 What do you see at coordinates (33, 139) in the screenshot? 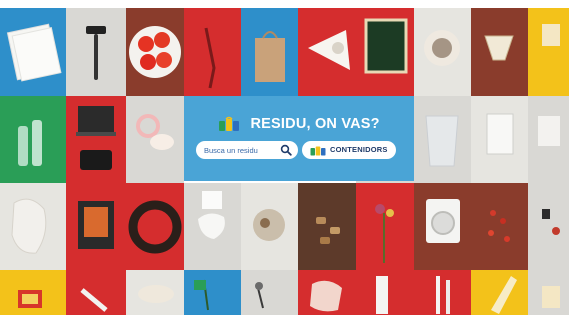
I see `tile-glass-bottles` at bounding box center [33, 139].